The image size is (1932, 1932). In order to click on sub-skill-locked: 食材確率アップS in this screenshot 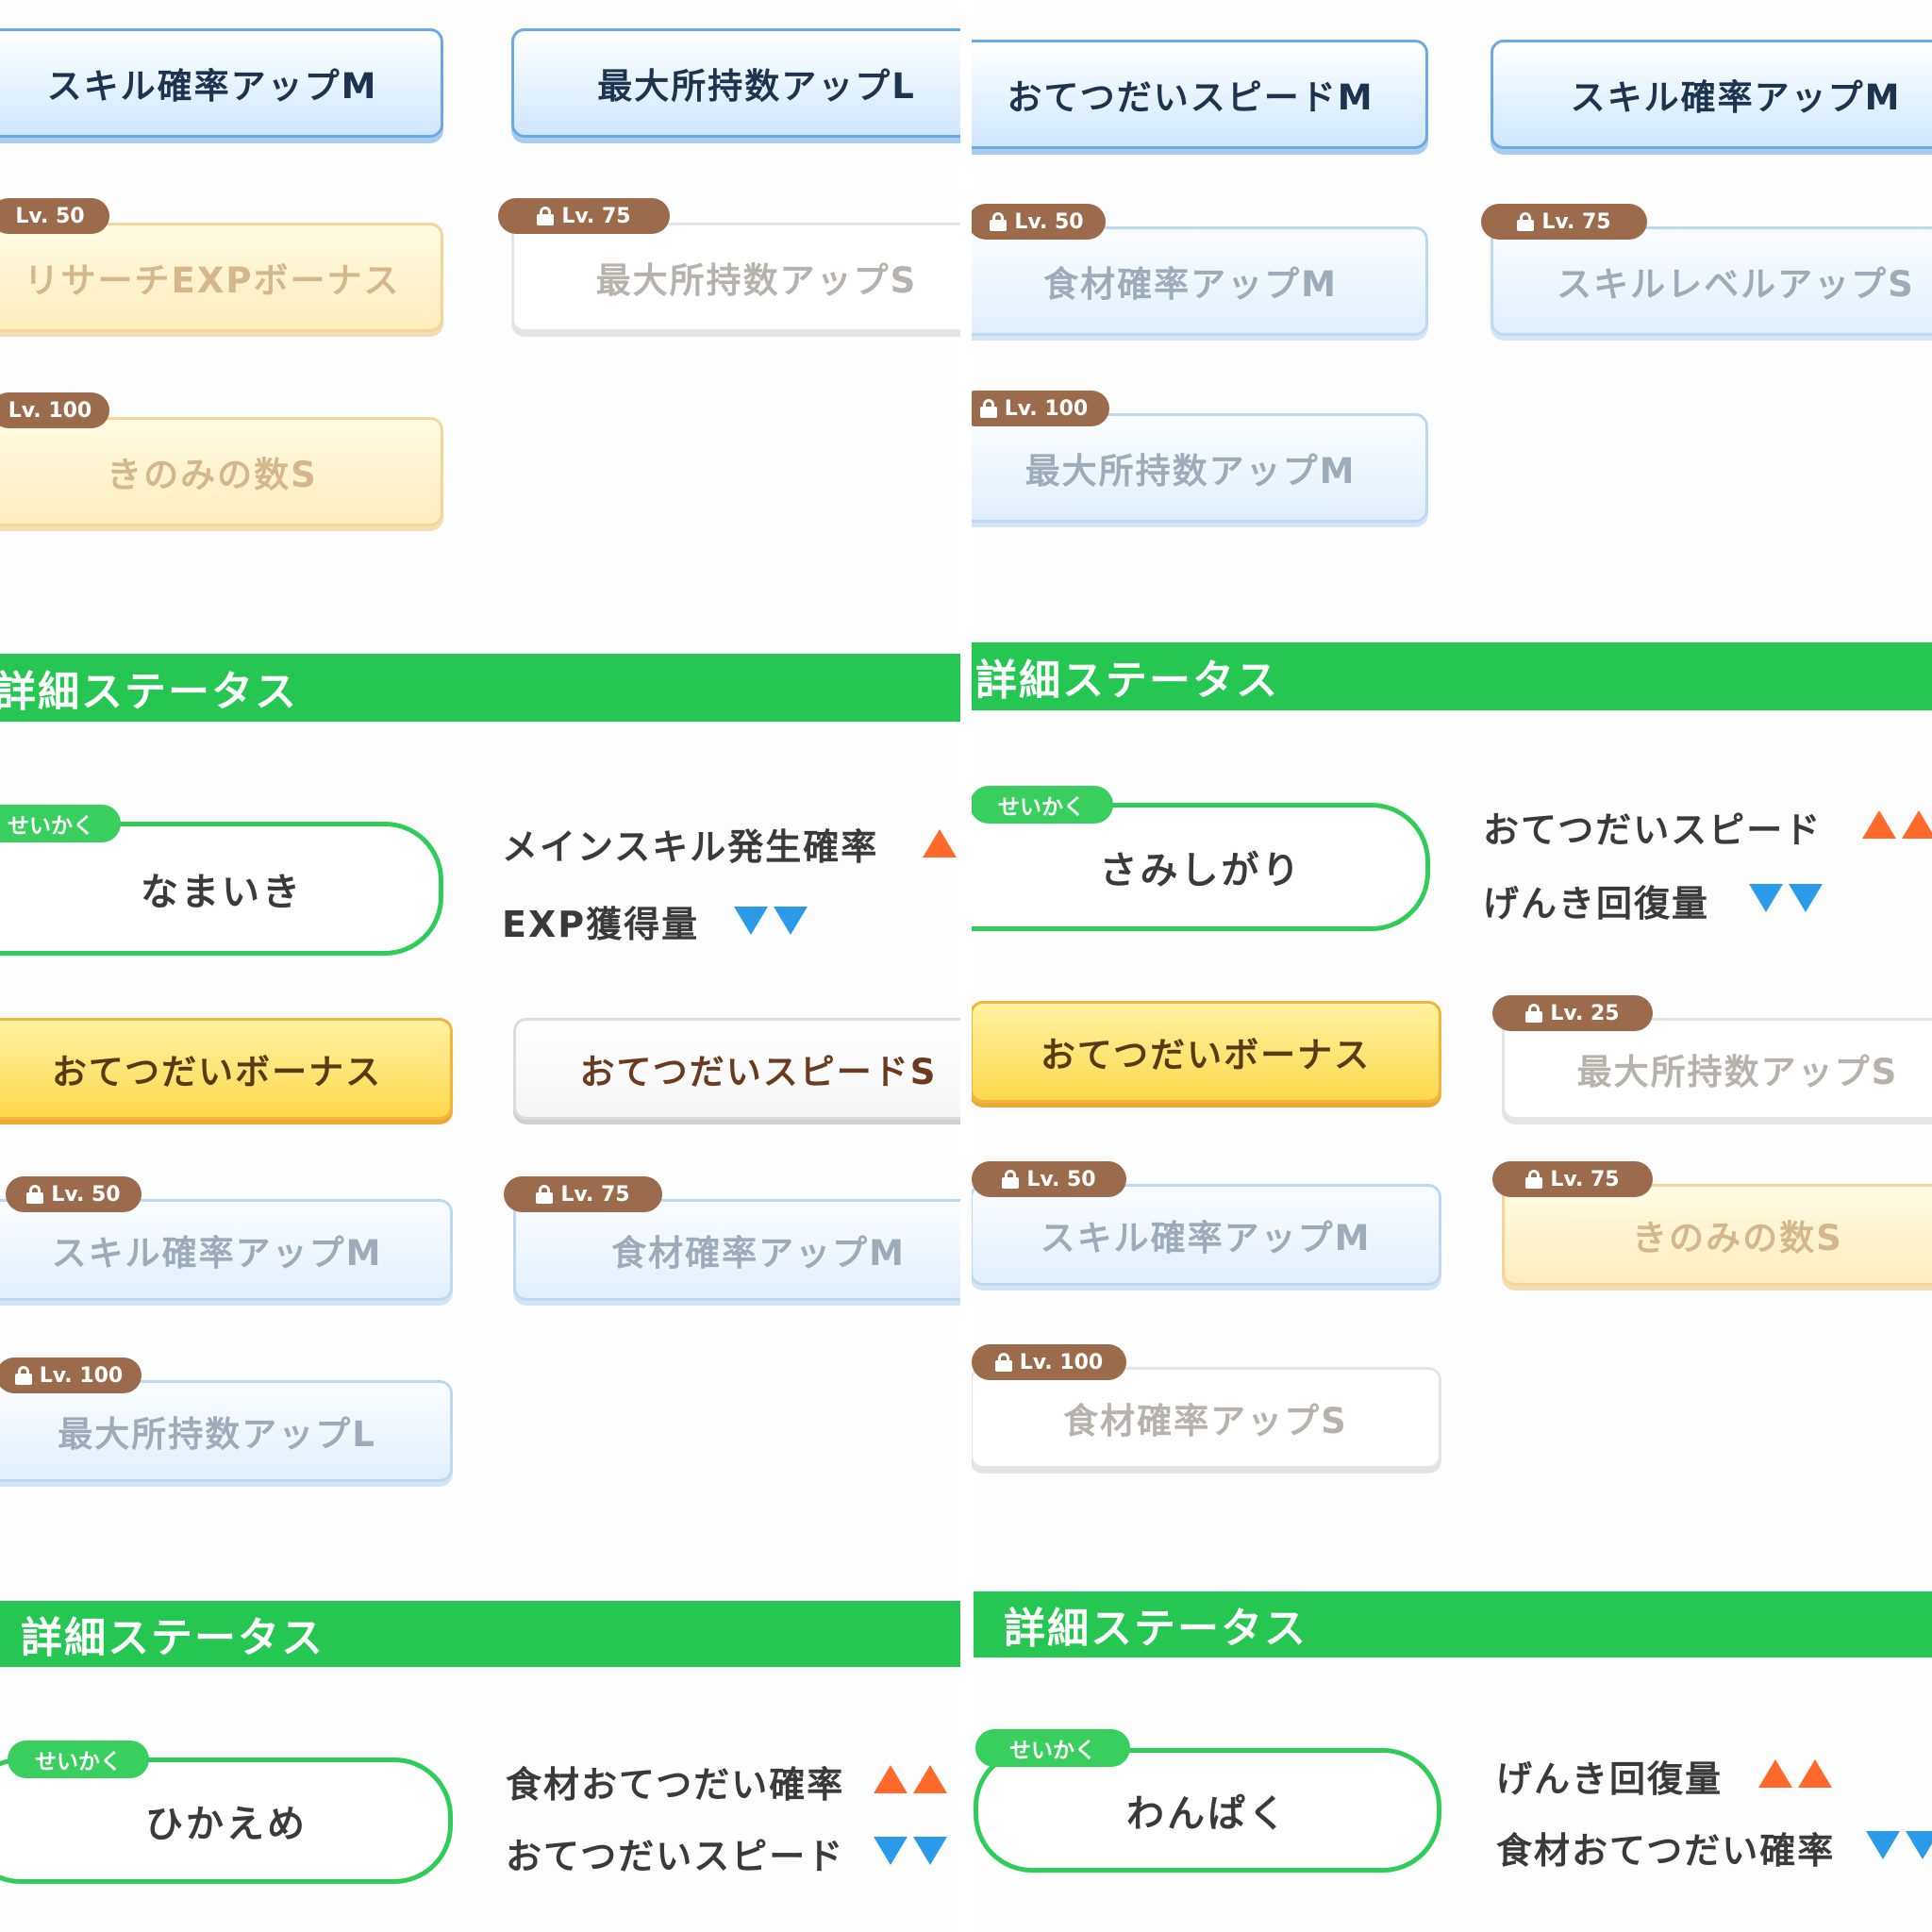, I will do `click(1206, 1418)`.